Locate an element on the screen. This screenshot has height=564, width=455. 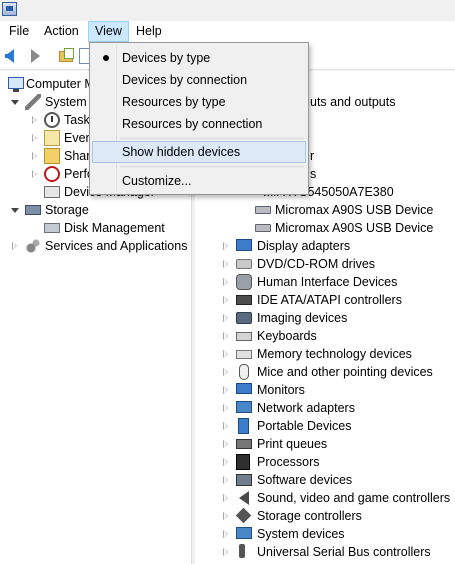
tree-label-memory-technology-devices: Memory technology devices is located at coordinates (334, 354).